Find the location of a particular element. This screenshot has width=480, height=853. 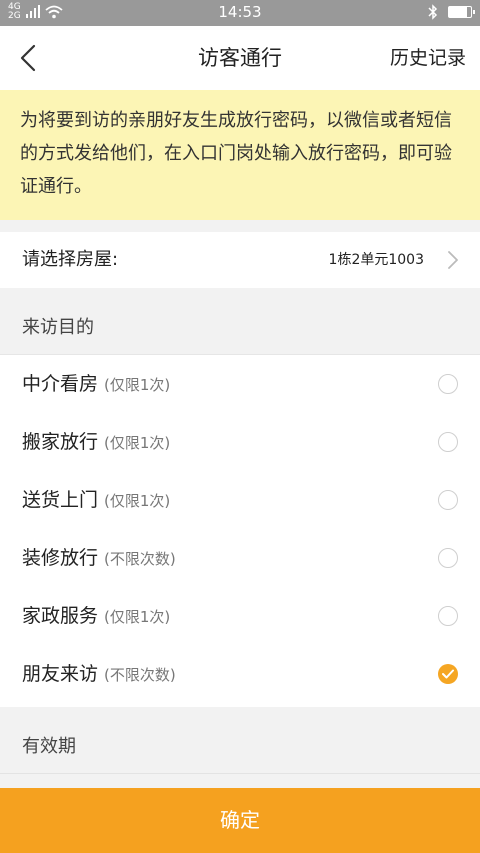

battery-icon is located at coordinates (461, 12).